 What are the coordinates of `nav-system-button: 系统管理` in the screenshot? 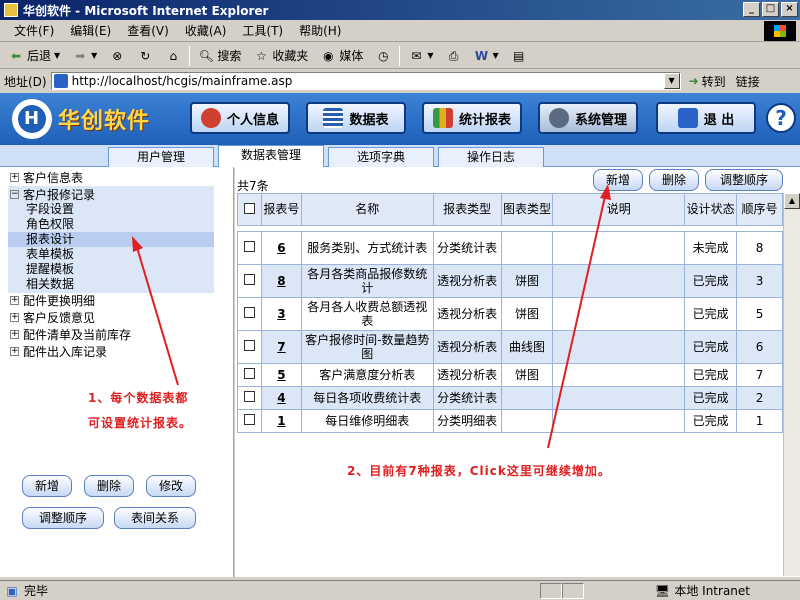 It's located at (588, 118).